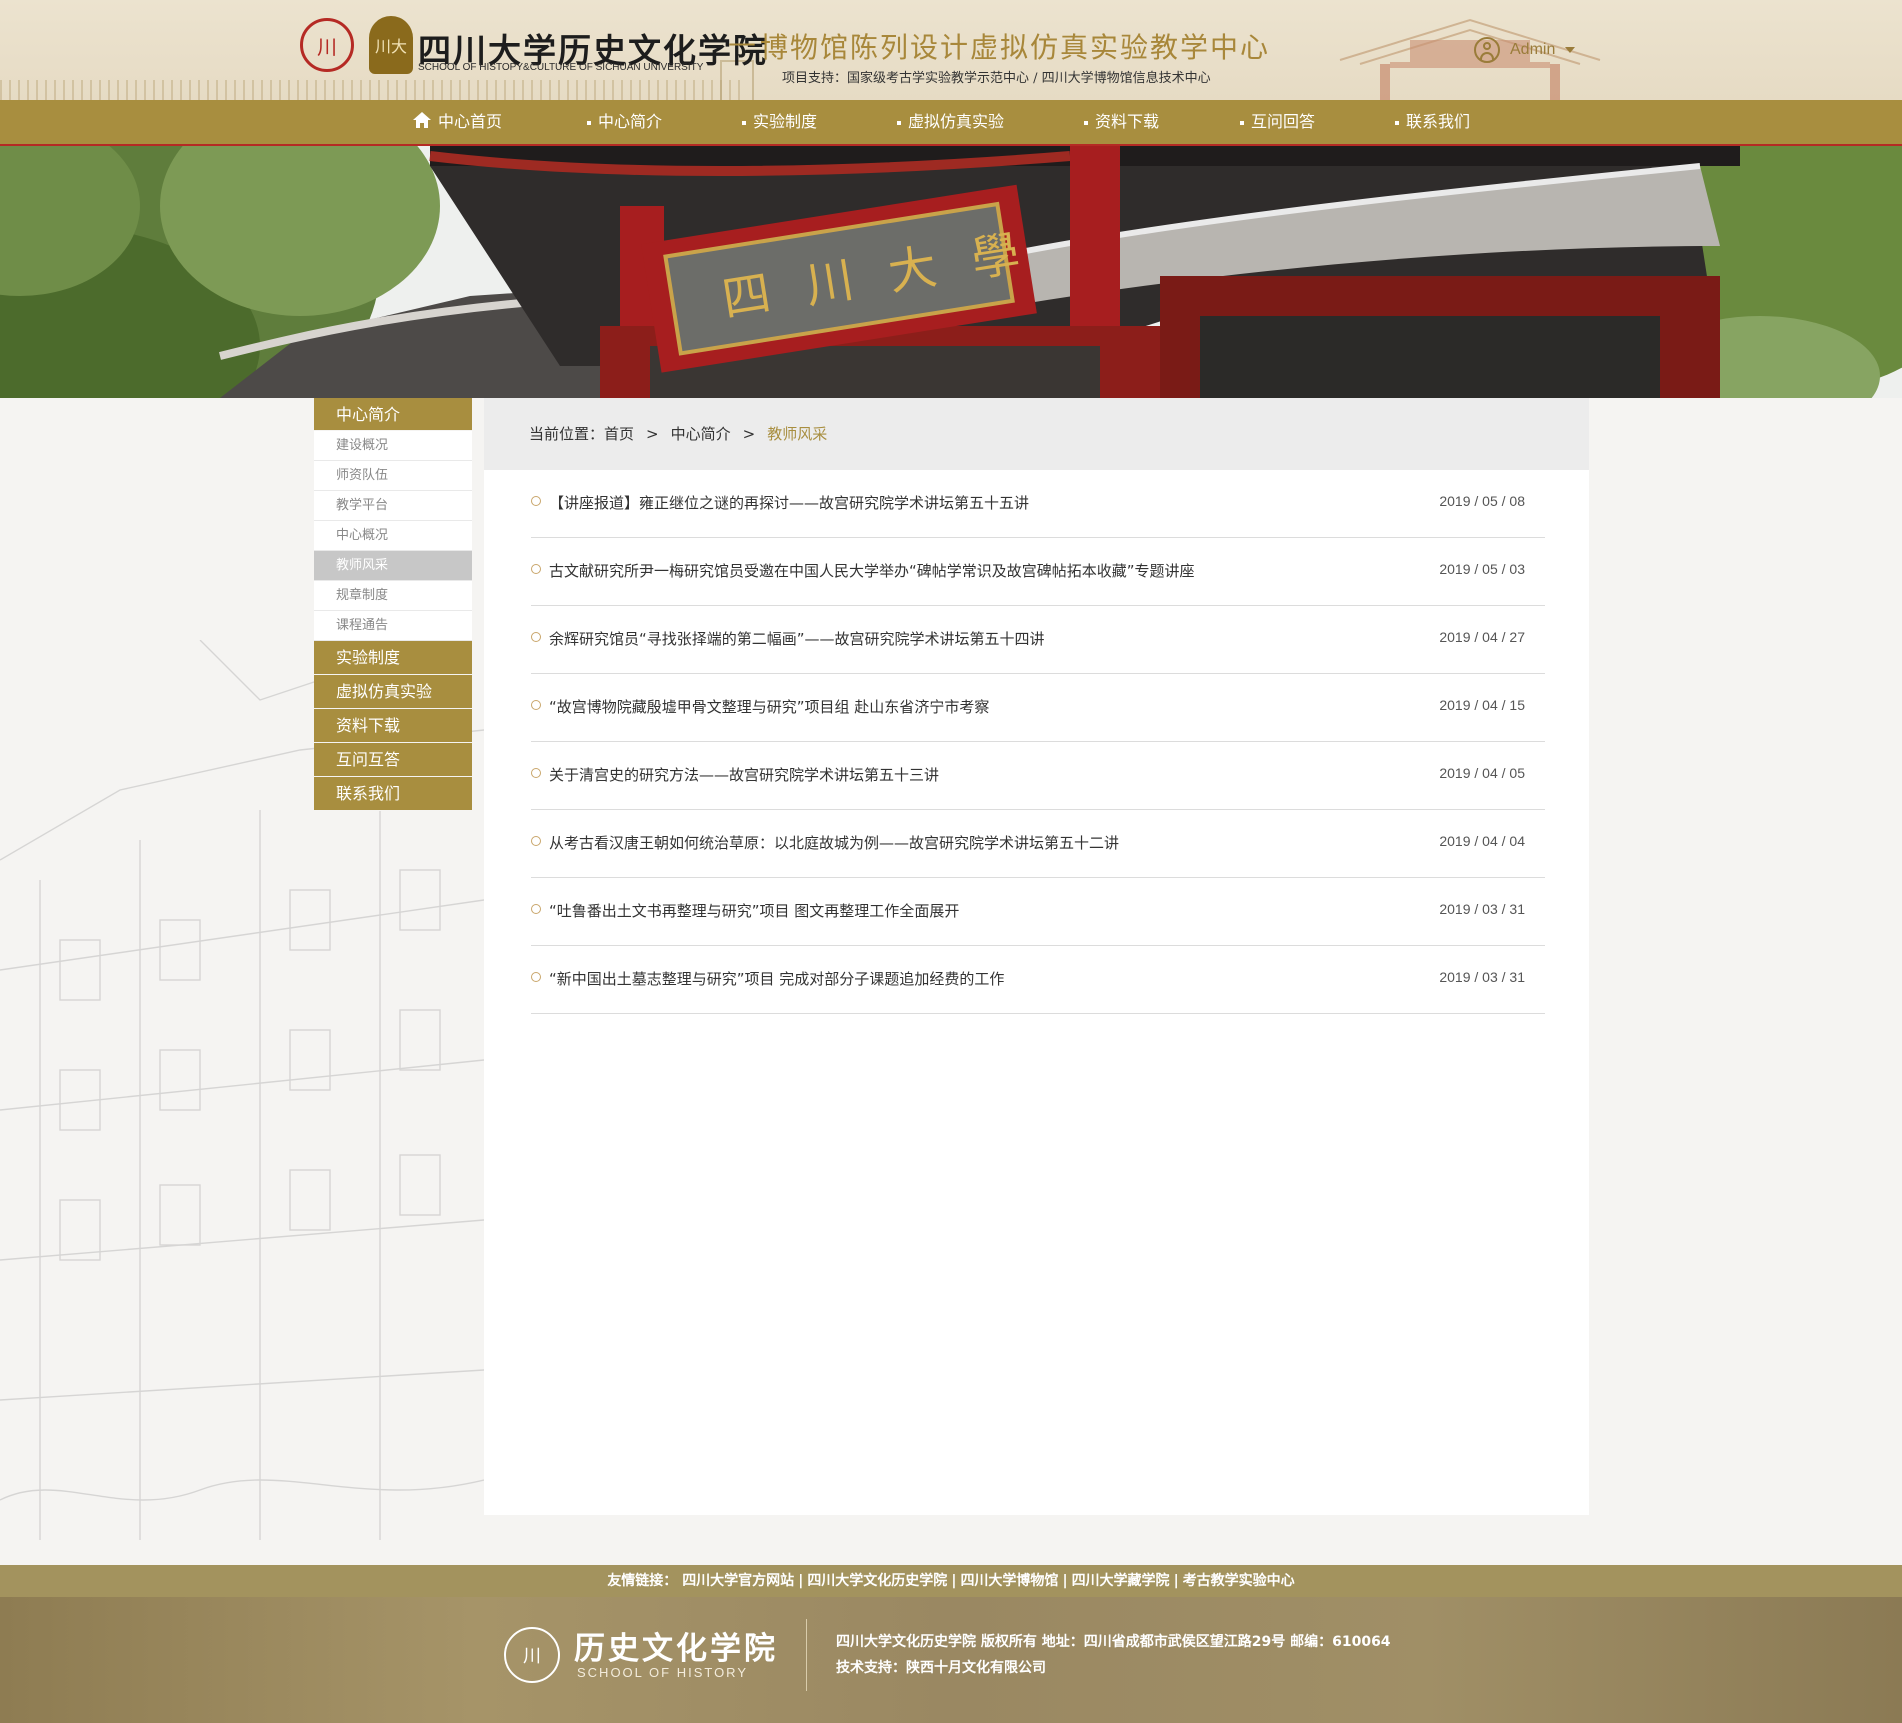  What do you see at coordinates (701, 434) in the screenshot?
I see `breadcrumb-about: 中心简介` at bounding box center [701, 434].